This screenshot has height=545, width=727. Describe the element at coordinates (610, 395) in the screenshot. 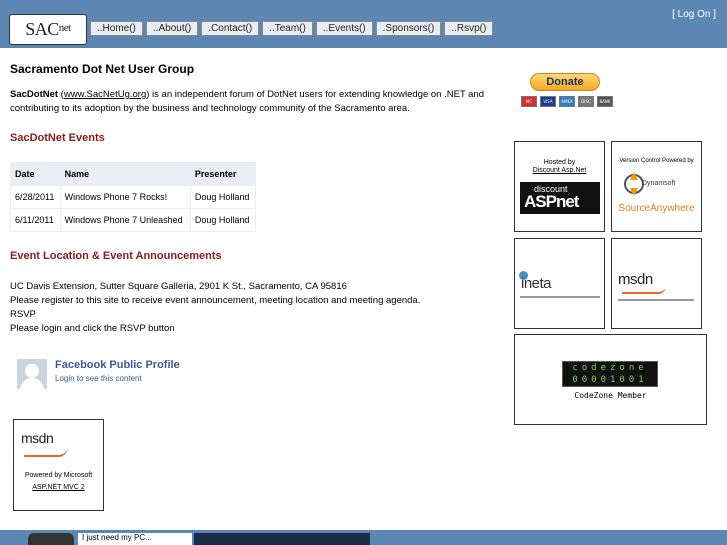

I see `codezone-label: CodeZone Member` at that location.